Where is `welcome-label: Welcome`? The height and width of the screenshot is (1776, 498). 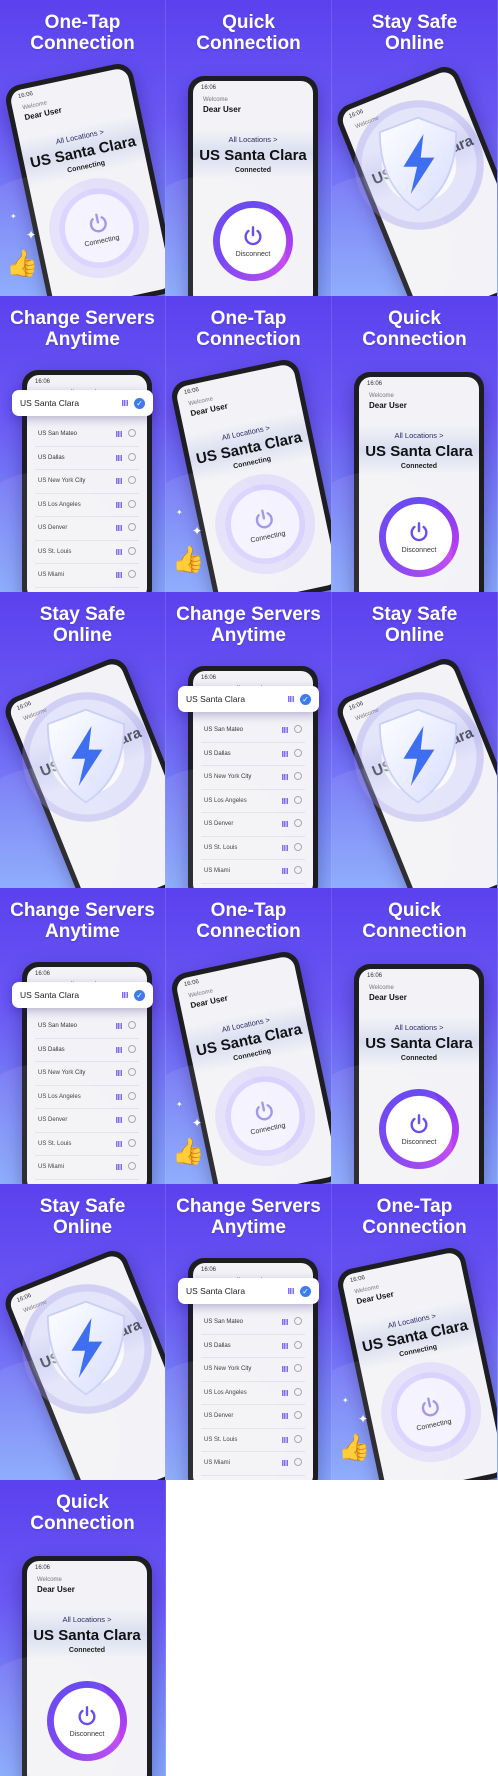
welcome-label: Welcome is located at coordinates (381, 396).